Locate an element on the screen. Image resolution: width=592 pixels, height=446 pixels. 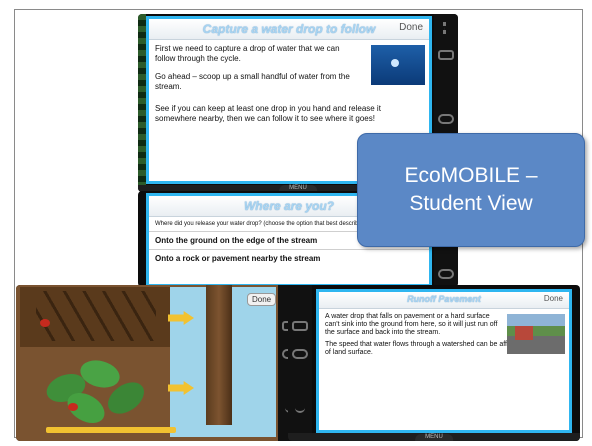
water-drop-image is located at coordinates (398, 65).